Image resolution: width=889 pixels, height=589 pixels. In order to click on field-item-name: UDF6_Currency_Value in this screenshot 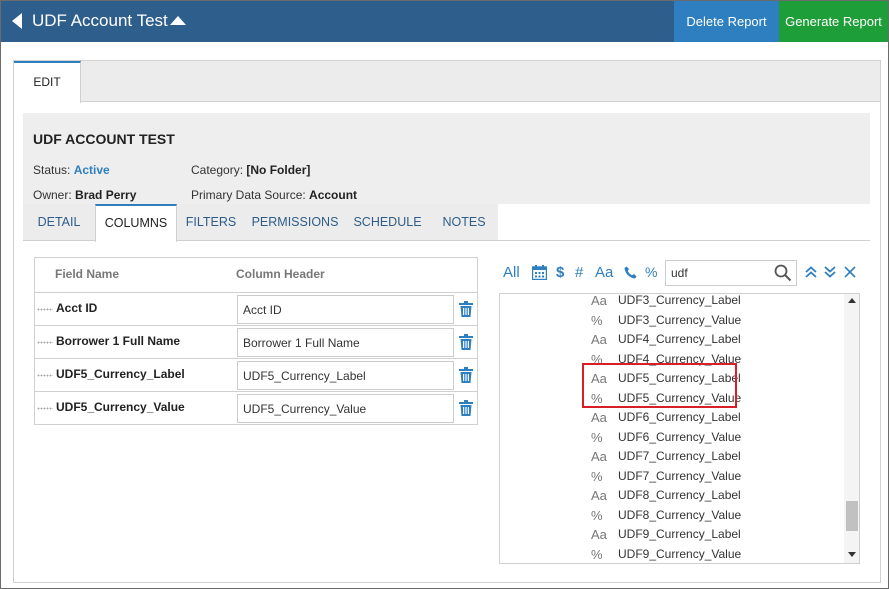, I will do `click(680, 436)`.